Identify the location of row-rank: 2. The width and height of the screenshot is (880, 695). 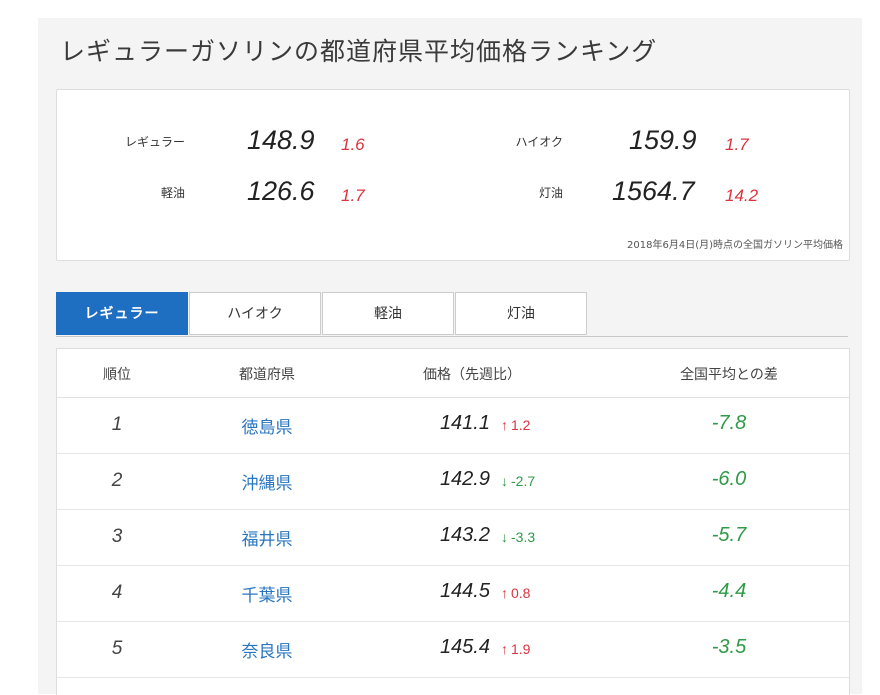
(117, 480).